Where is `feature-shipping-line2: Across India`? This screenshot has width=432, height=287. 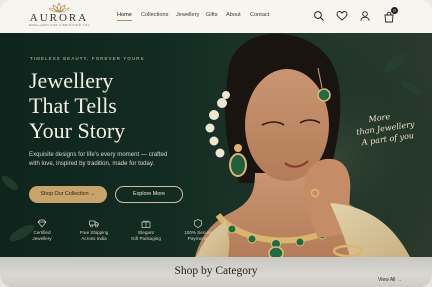 feature-shipping-line2: Across India is located at coordinates (94, 238).